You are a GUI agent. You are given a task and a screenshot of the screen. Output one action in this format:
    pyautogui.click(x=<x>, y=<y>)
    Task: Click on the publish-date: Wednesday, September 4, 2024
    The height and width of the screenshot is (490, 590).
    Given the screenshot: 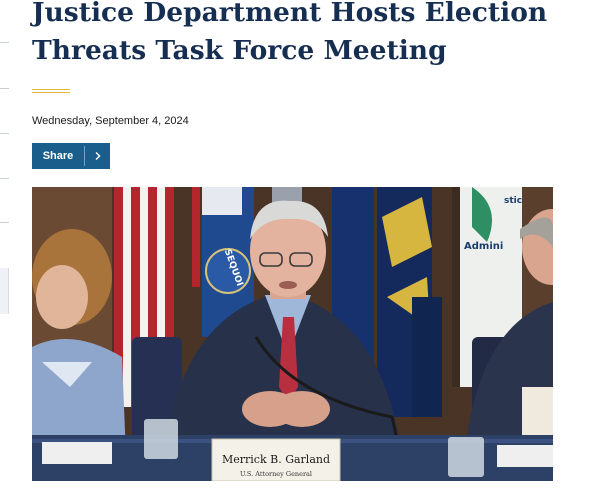 What is the action you would take?
    pyautogui.click(x=110, y=121)
    